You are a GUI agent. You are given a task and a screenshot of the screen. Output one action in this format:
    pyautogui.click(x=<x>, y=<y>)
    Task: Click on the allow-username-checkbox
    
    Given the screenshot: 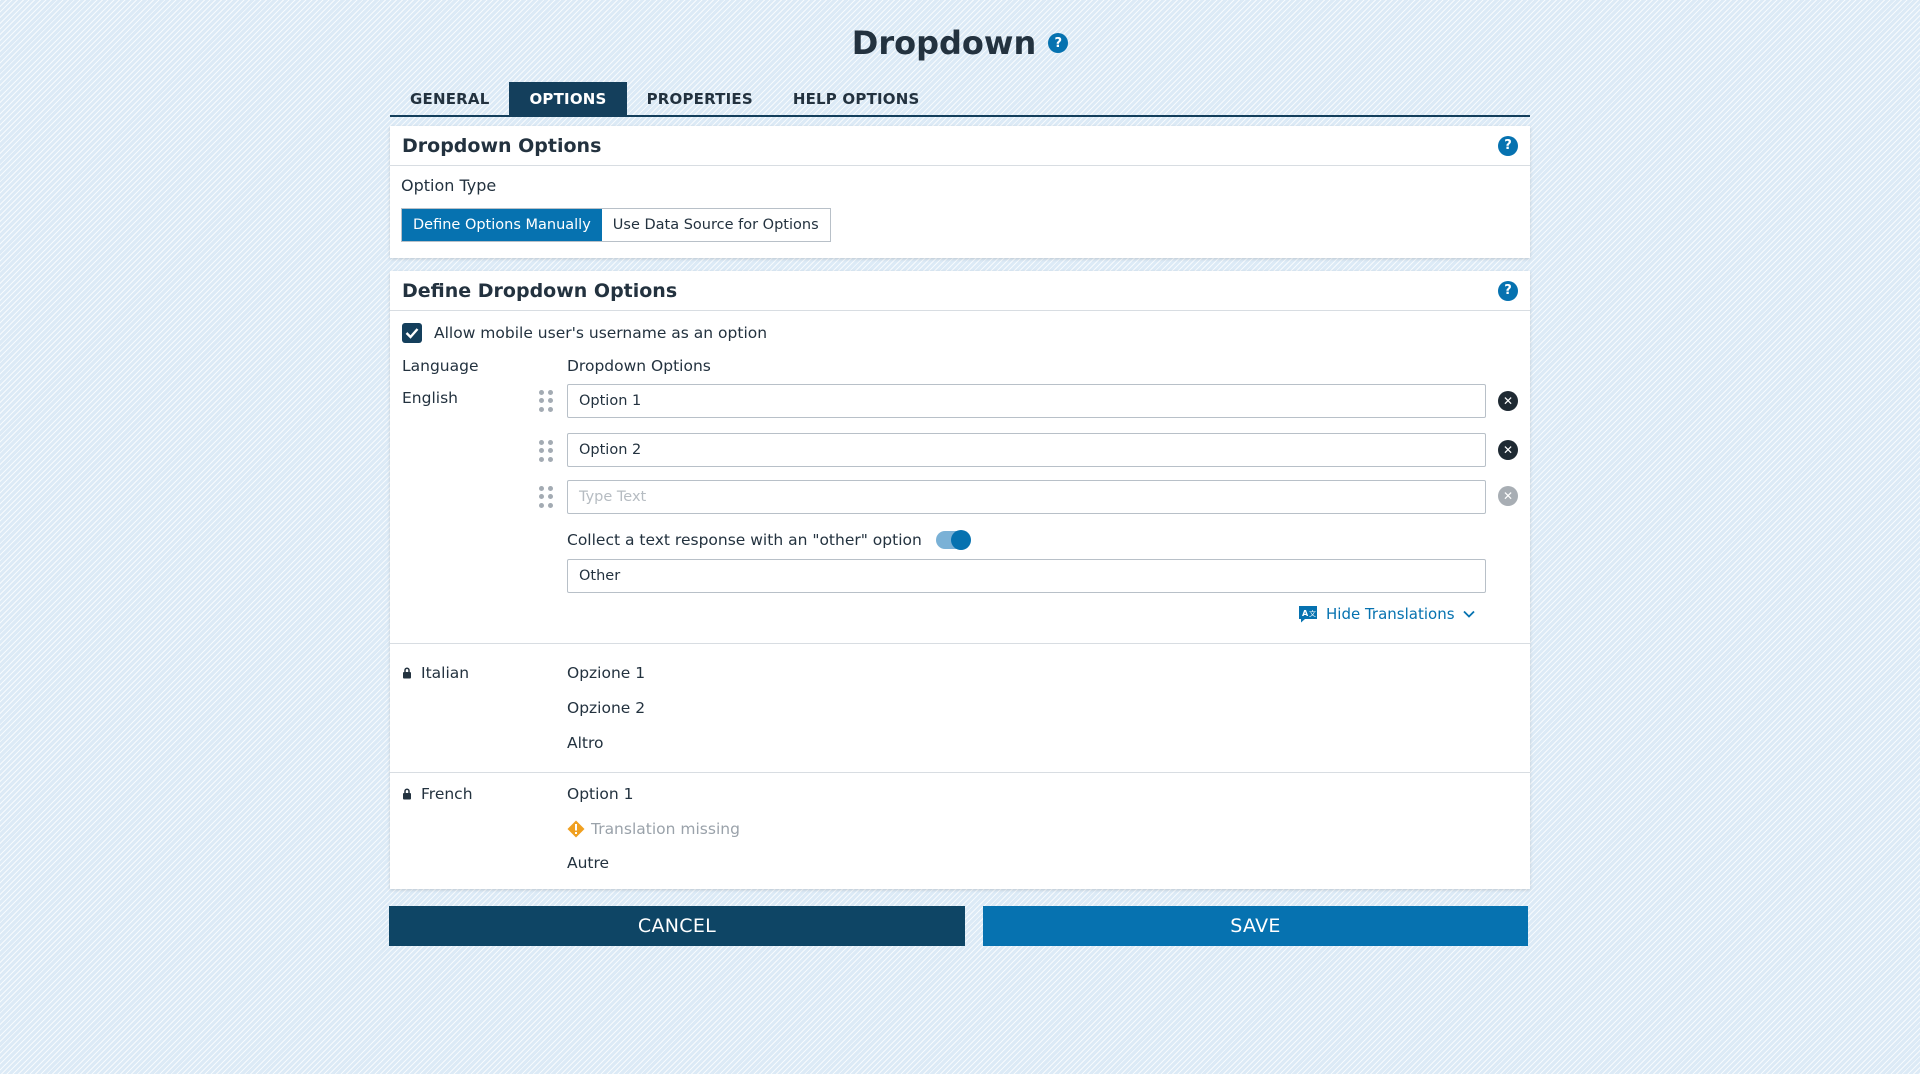 What is the action you would take?
    pyautogui.click(x=412, y=333)
    